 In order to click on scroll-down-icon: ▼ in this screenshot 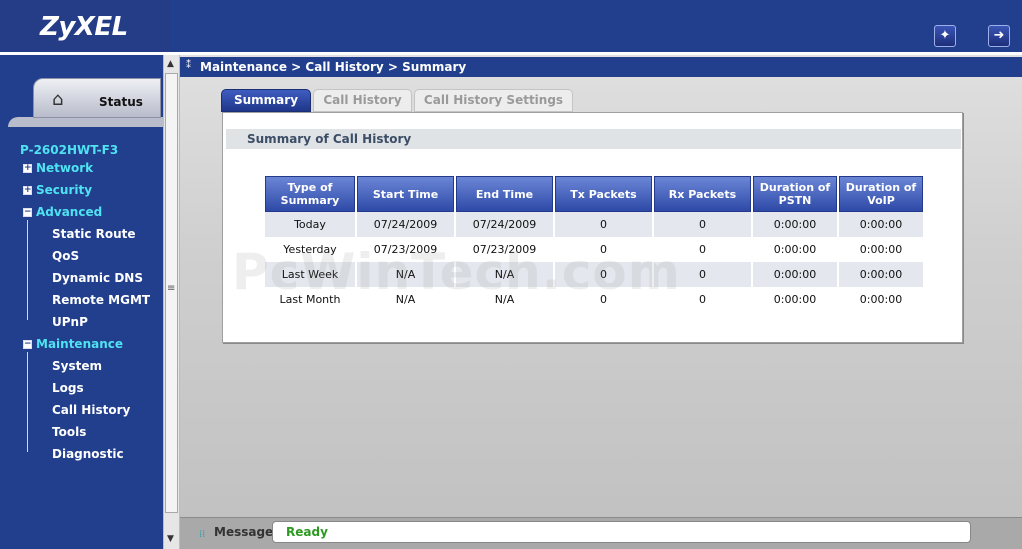, I will do `click(170, 539)`.